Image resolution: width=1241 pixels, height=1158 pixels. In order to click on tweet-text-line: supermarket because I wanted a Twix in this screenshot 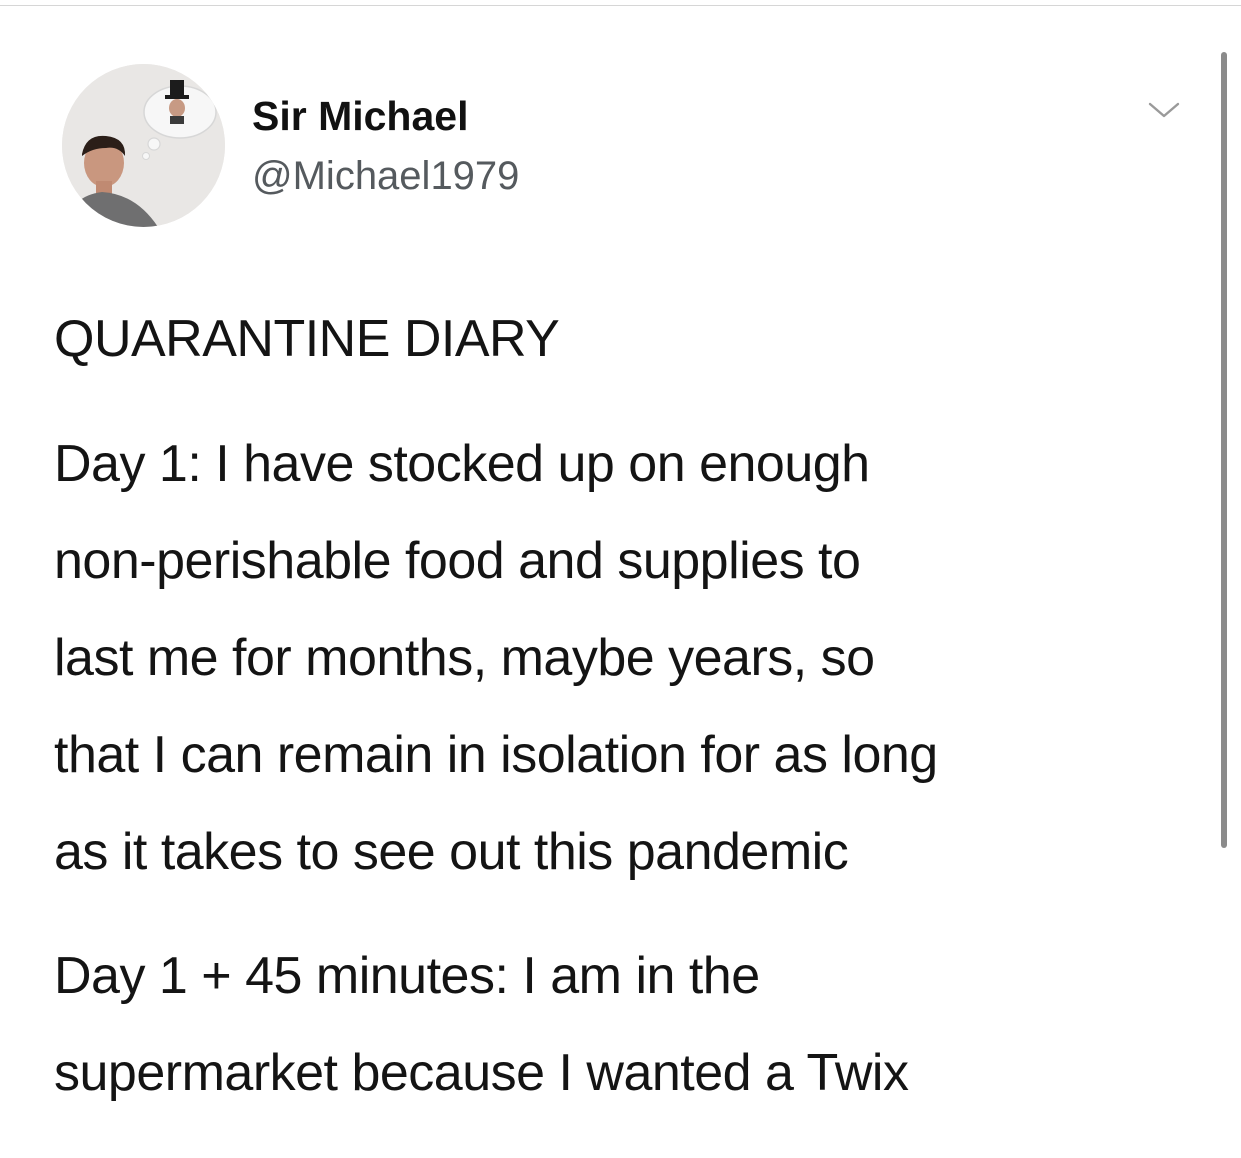, I will do `click(481, 1073)`.